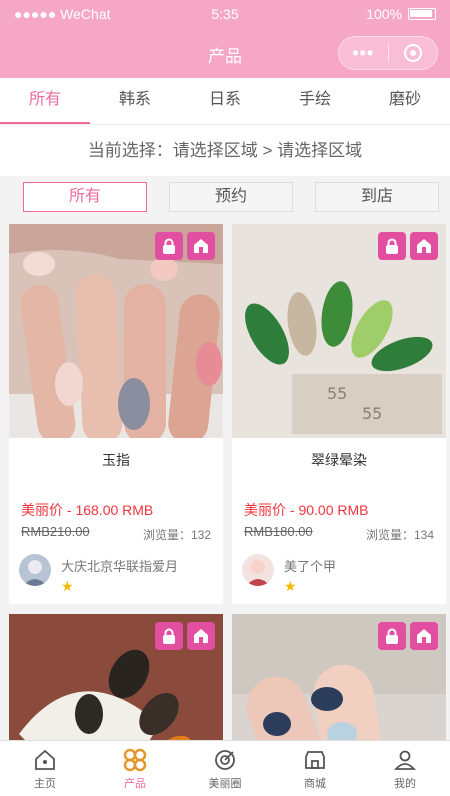 The height and width of the screenshot is (796, 450). Describe the element at coordinates (135, 101) in the screenshot. I see `tab-korean: 韩系` at that location.